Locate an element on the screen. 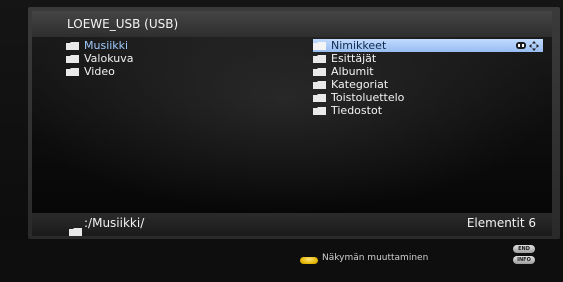 The width and height of the screenshot is (563, 282). end-key-icon: END is located at coordinates (524, 249).